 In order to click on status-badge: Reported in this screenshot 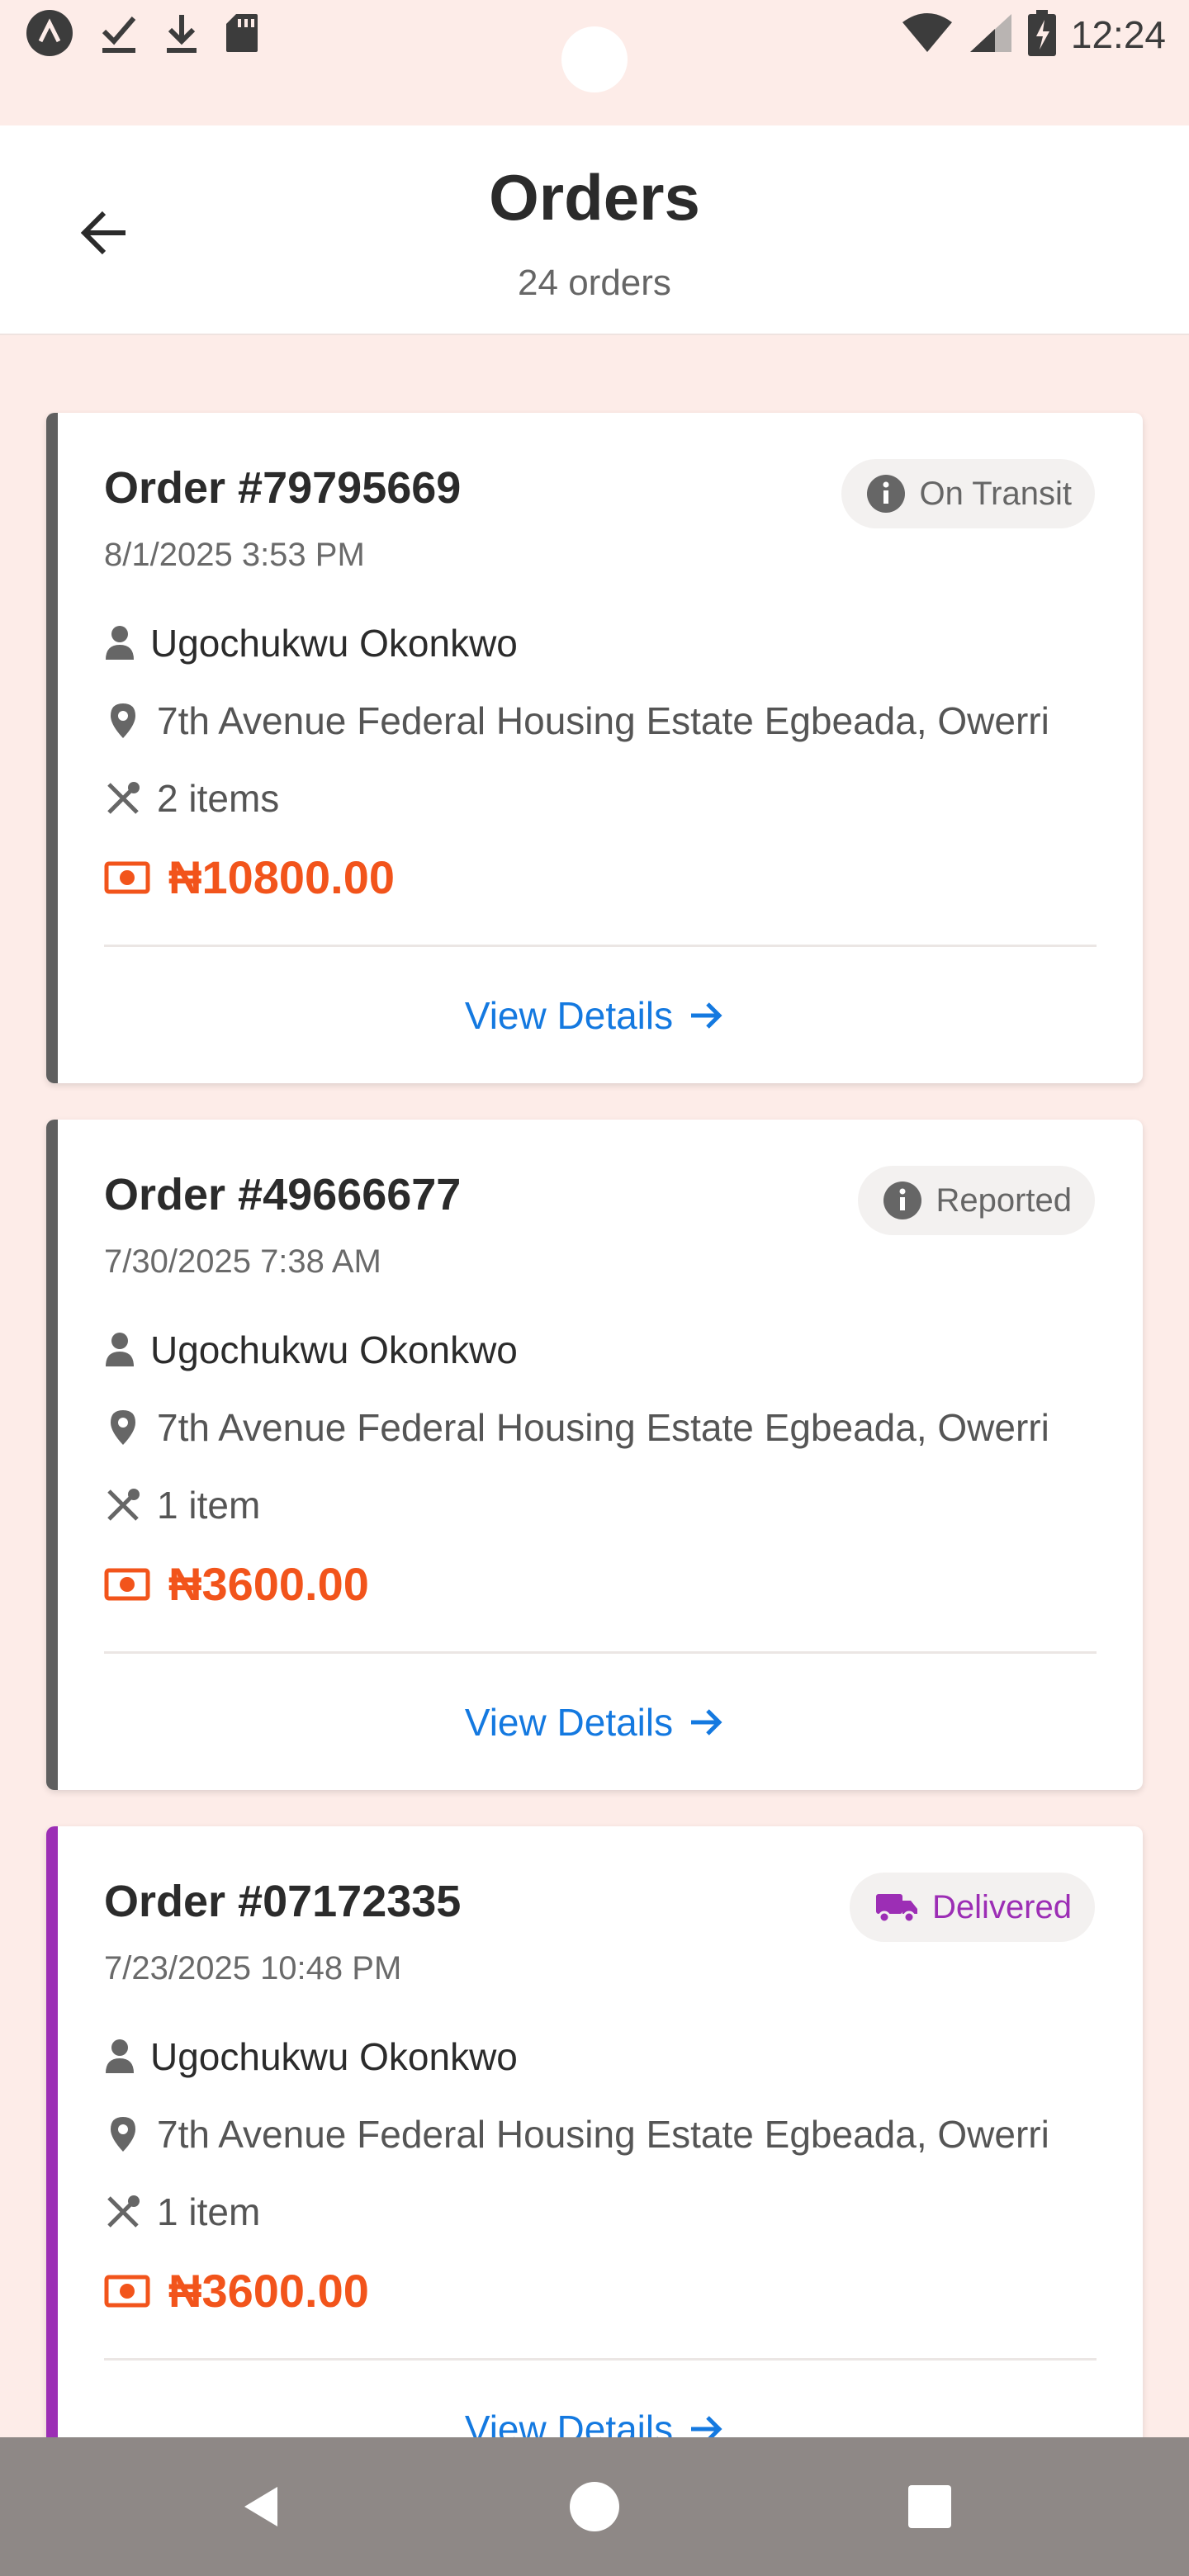, I will do `click(976, 1200)`.